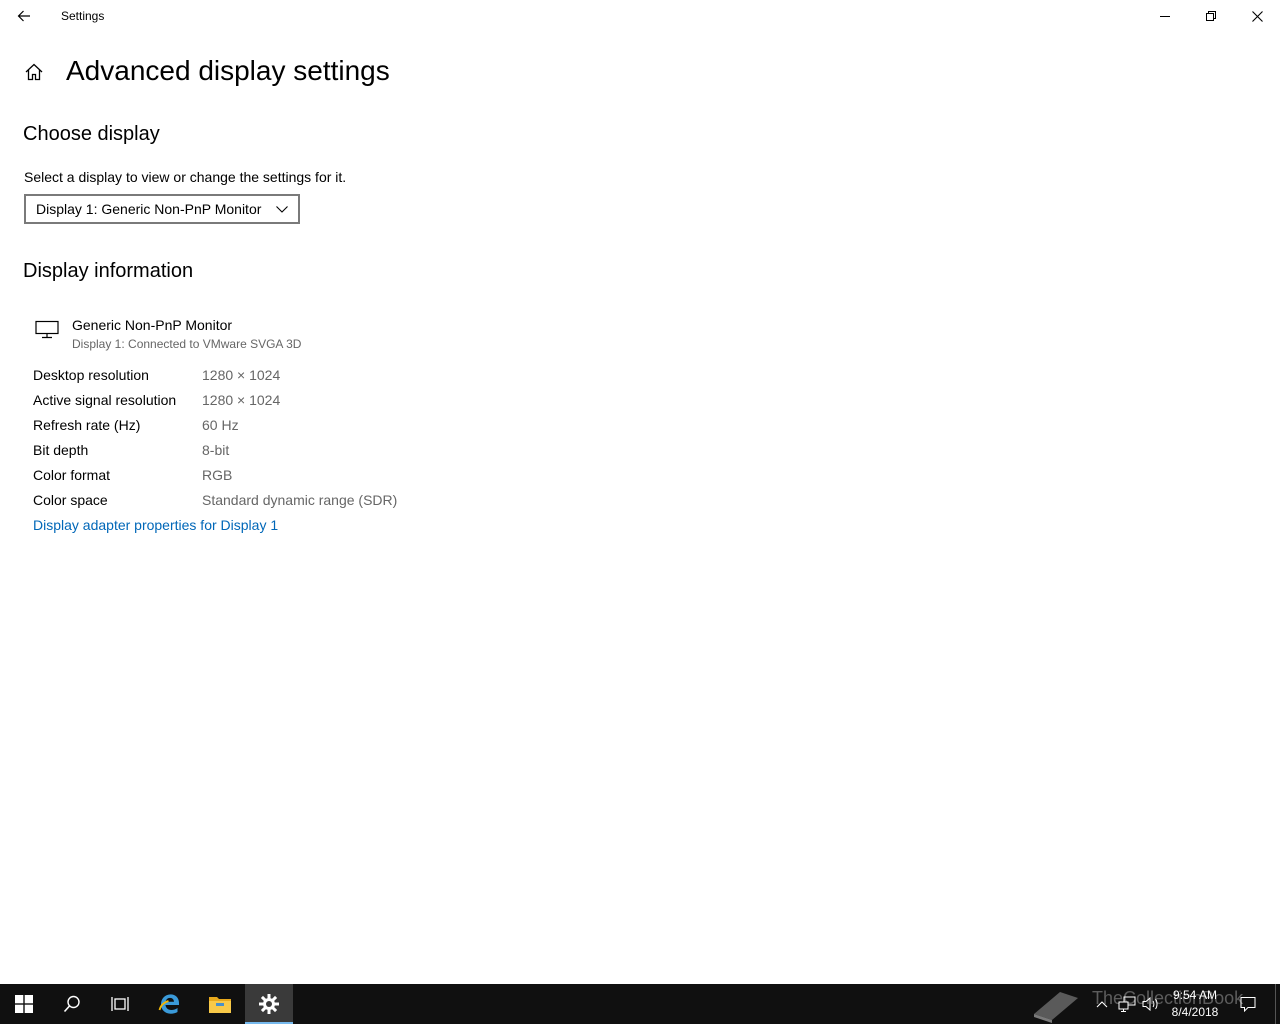  Describe the element at coordinates (91, 375) in the screenshot. I see `info-label: Desktop resolution` at that location.